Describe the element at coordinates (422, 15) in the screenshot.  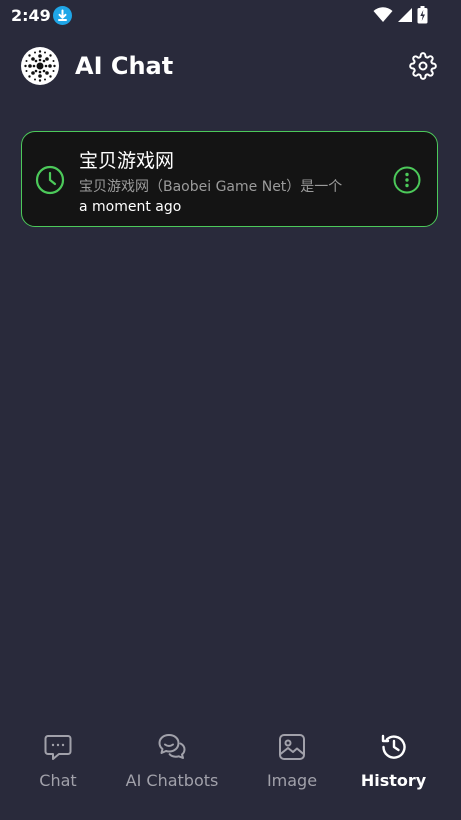
I see `battery-icon` at that location.